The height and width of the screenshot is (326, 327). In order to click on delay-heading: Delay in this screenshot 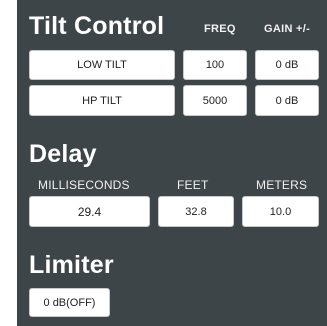, I will do `click(63, 154)`.